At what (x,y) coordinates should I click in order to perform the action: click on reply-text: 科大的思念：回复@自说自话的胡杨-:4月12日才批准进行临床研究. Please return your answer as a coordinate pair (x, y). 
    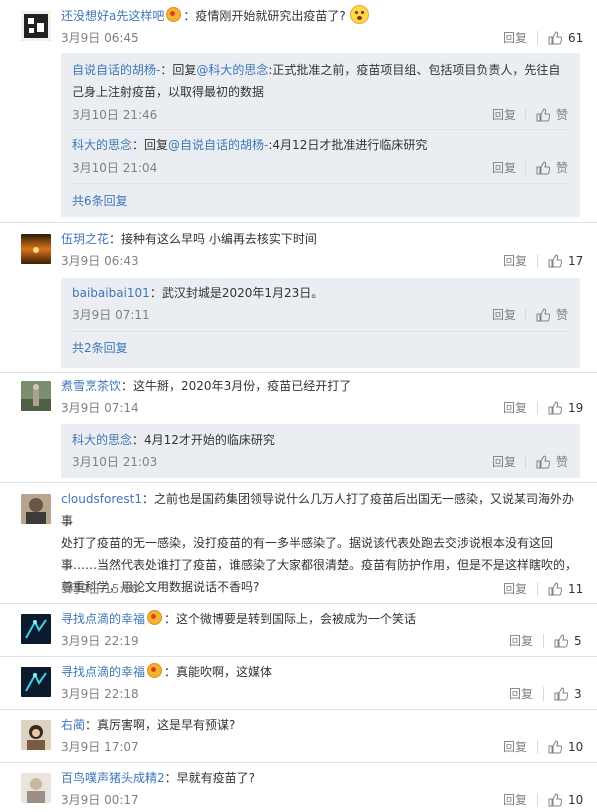
    Looking at the image, I should click on (250, 145).